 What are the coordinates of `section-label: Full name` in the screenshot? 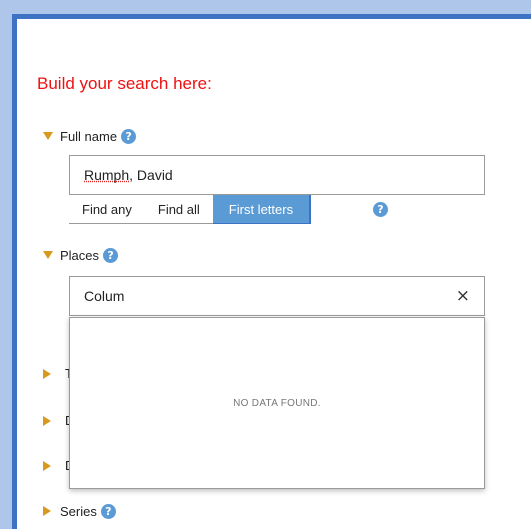 It's located at (89, 136).